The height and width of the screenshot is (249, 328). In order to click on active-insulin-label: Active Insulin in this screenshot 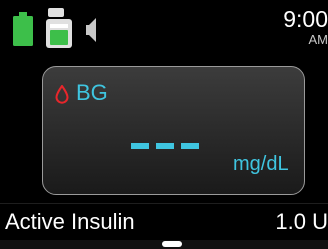, I will do `click(70, 221)`.